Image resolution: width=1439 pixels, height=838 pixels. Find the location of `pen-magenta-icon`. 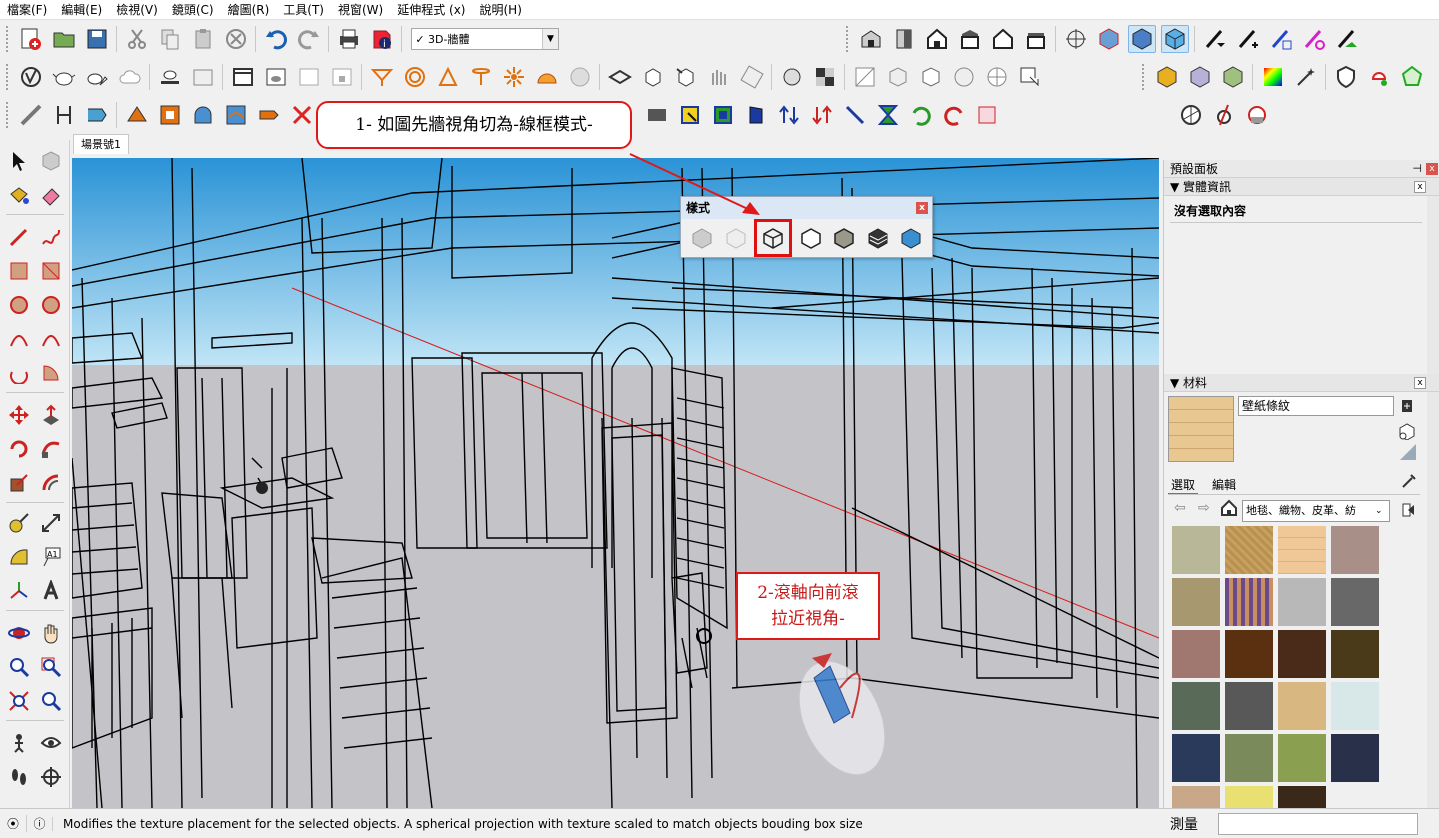

pen-magenta-icon is located at coordinates (1314, 39).